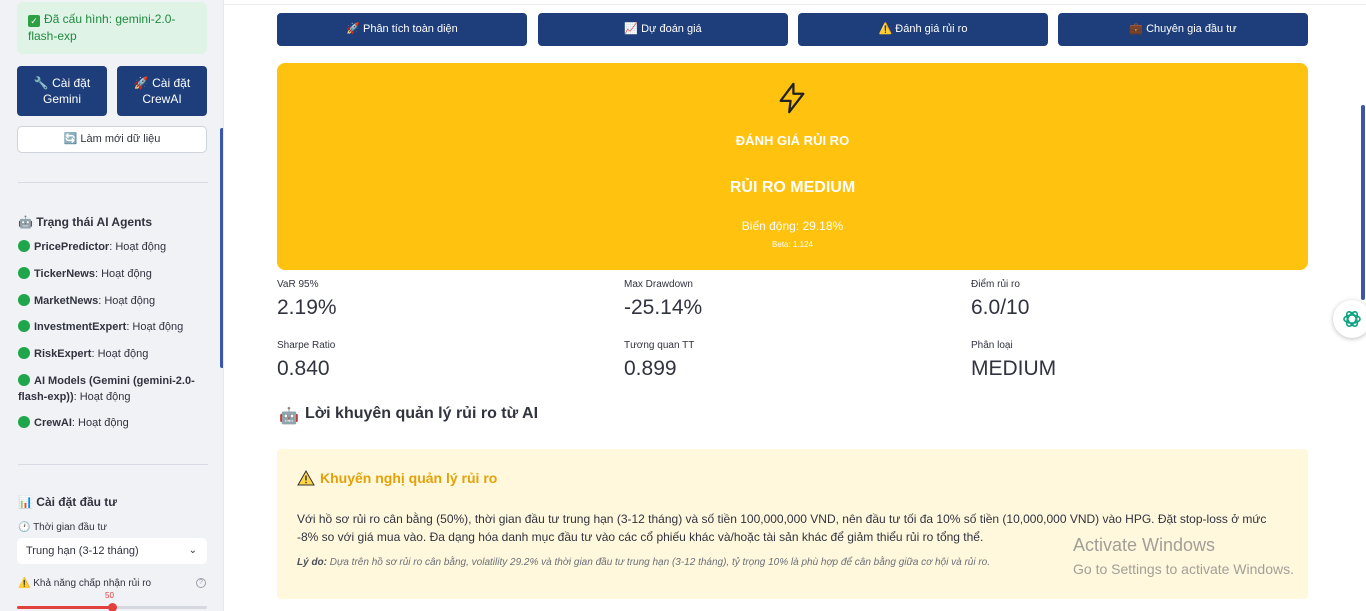 Image resolution: width=1366 pixels, height=611 pixels. What do you see at coordinates (1121, 360) in the screenshot?
I see `metric-classification: Phân loại MEDIUM` at bounding box center [1121, 360].